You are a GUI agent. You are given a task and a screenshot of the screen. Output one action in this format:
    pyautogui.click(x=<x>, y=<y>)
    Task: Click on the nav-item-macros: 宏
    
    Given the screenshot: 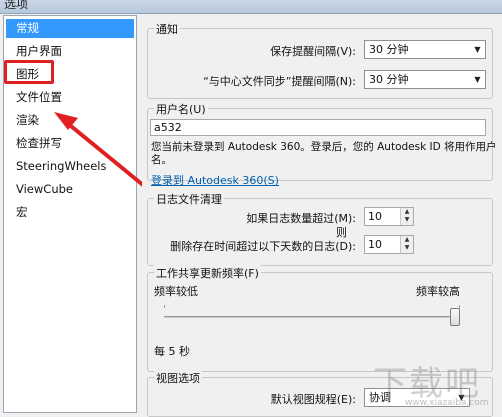 What is the action you would take?
    pyautogui.click(x=70, y=212)
    